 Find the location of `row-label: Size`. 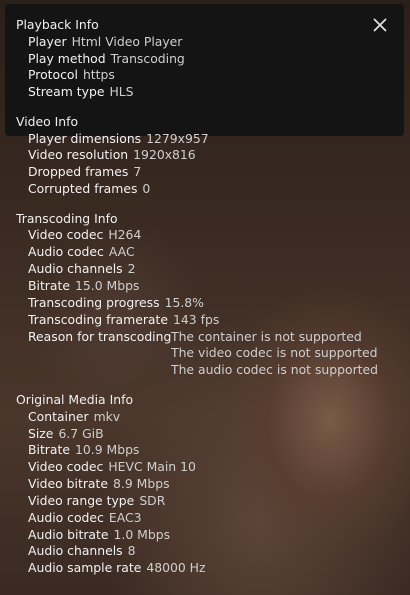

row-label: Size is located at coordinates (41, 433).